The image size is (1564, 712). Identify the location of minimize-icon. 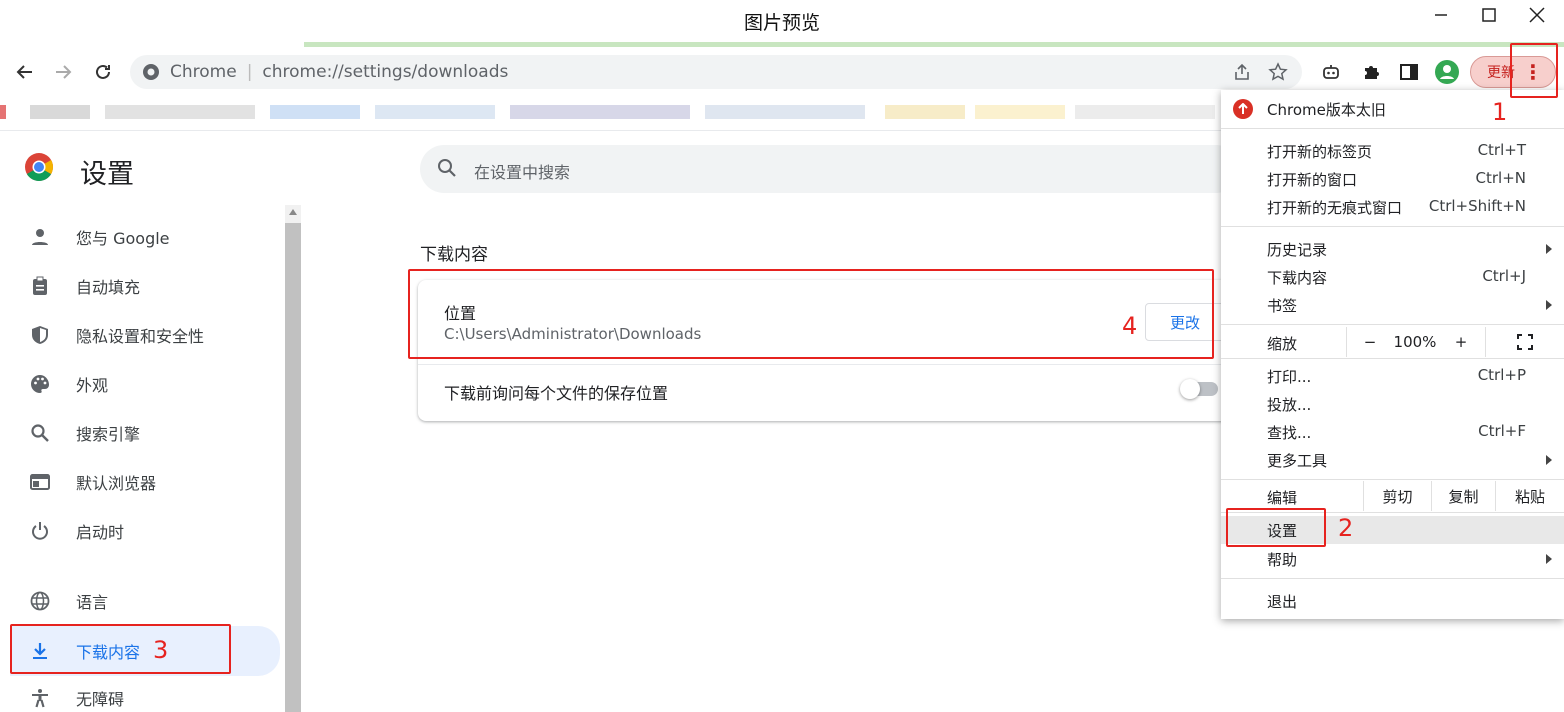
(1441, 15).